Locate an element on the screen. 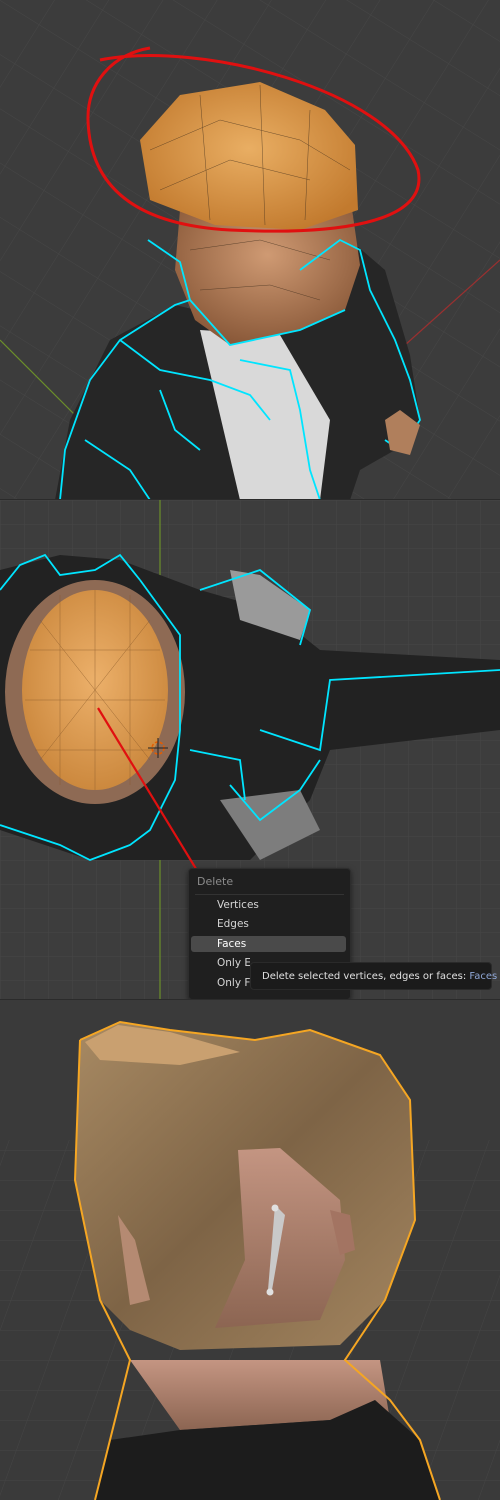 This screenshot has width=500, height=1500. menu-title: Delete is located at coordinates (215, 881).